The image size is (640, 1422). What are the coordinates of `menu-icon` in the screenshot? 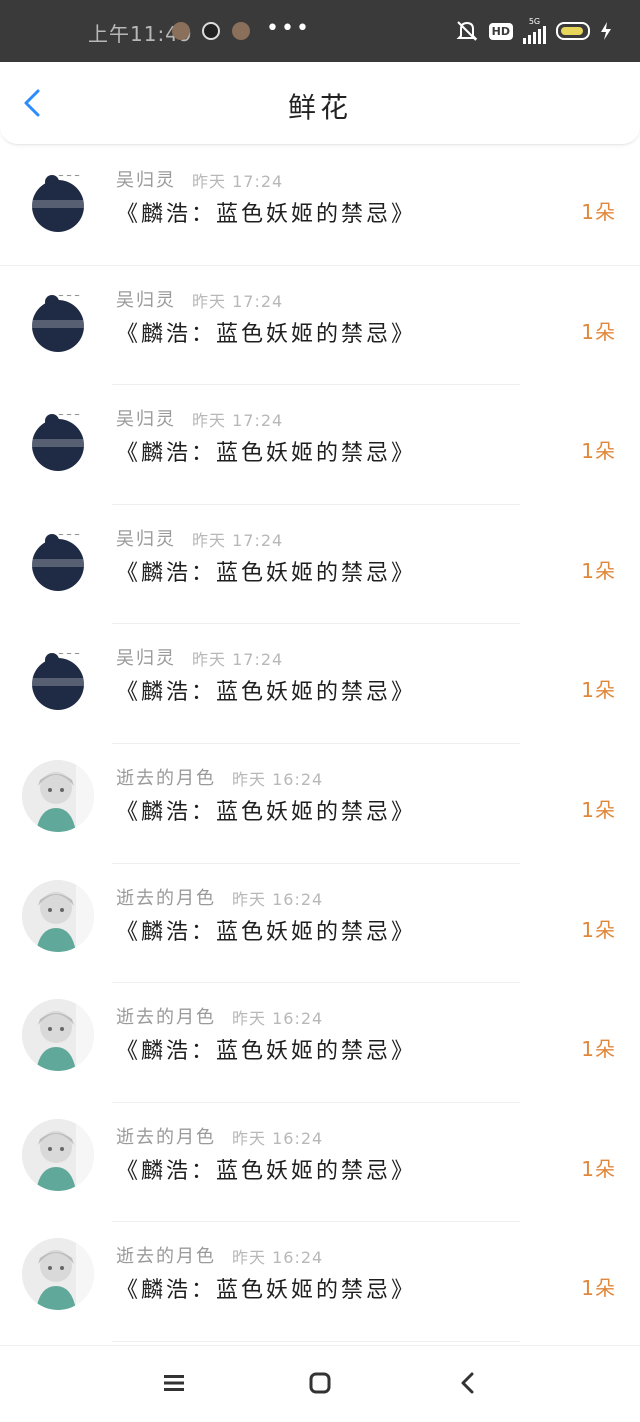 It's located at (174, 1383).